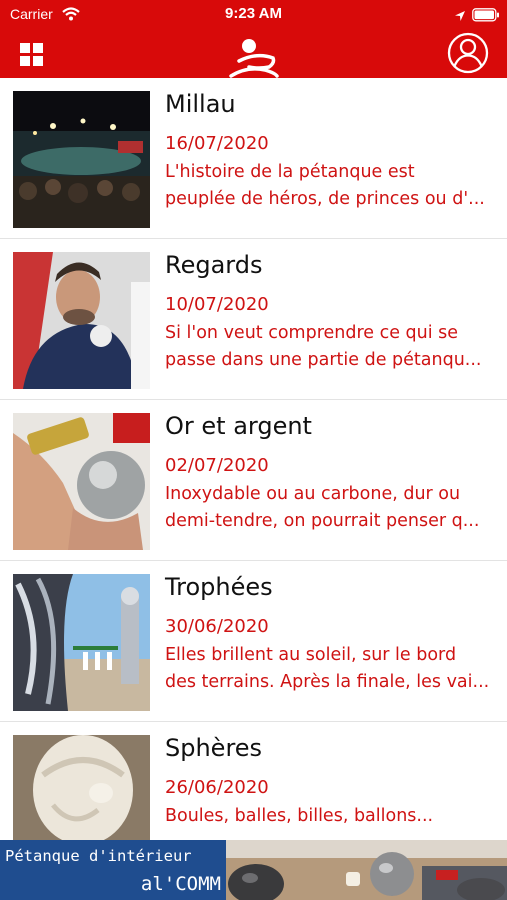 Image resolution: width=507 pixels, height=900 pixels. What do you see at coordinates (180, 884) in the screenshot?
I see `banner-brand: al'COMM` at bounding box center [180, 884].